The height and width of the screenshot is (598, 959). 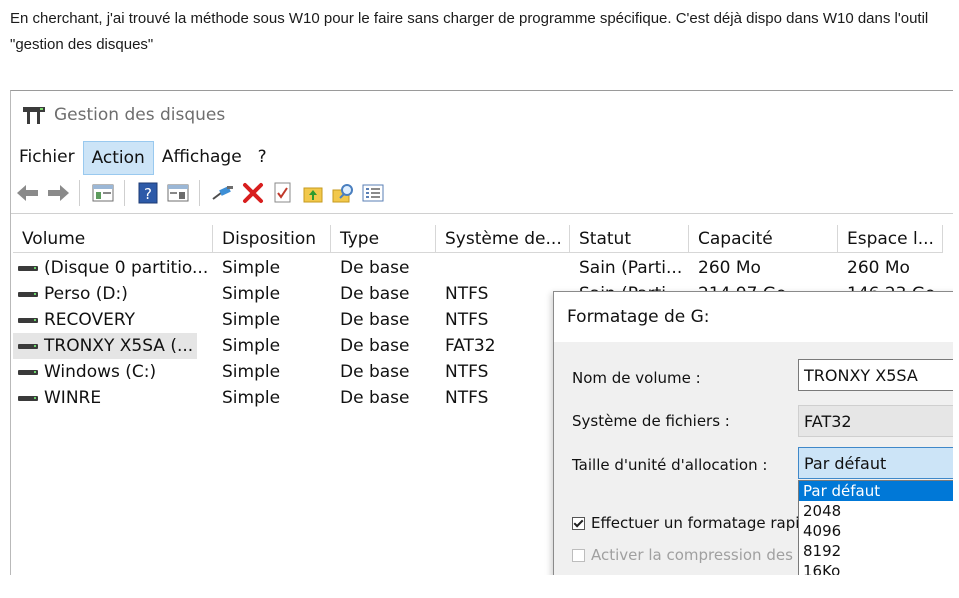 What do you see at coordinates (283, 193) in the screenshot?
I see `check-document-icon` at bounding box center [283, 193].